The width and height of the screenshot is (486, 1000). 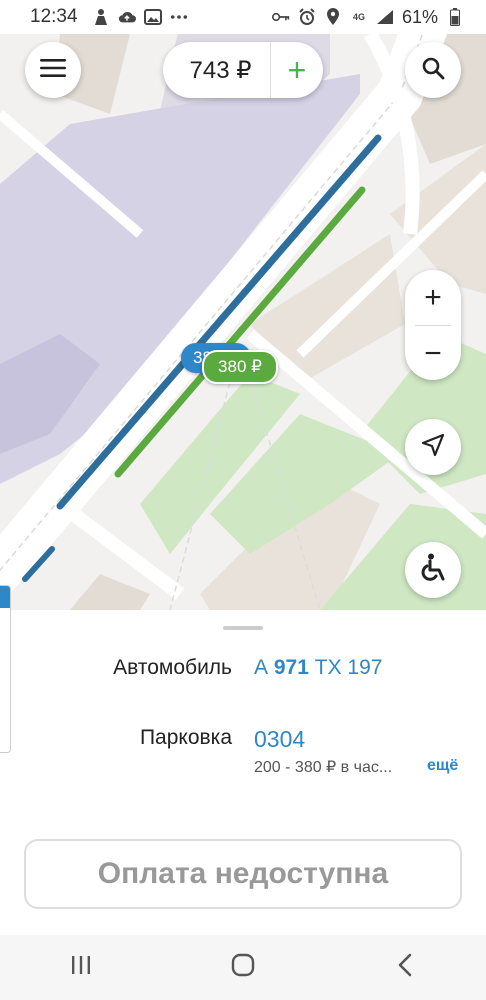 I want to click on my-location-button, so click(x=433, y=447).